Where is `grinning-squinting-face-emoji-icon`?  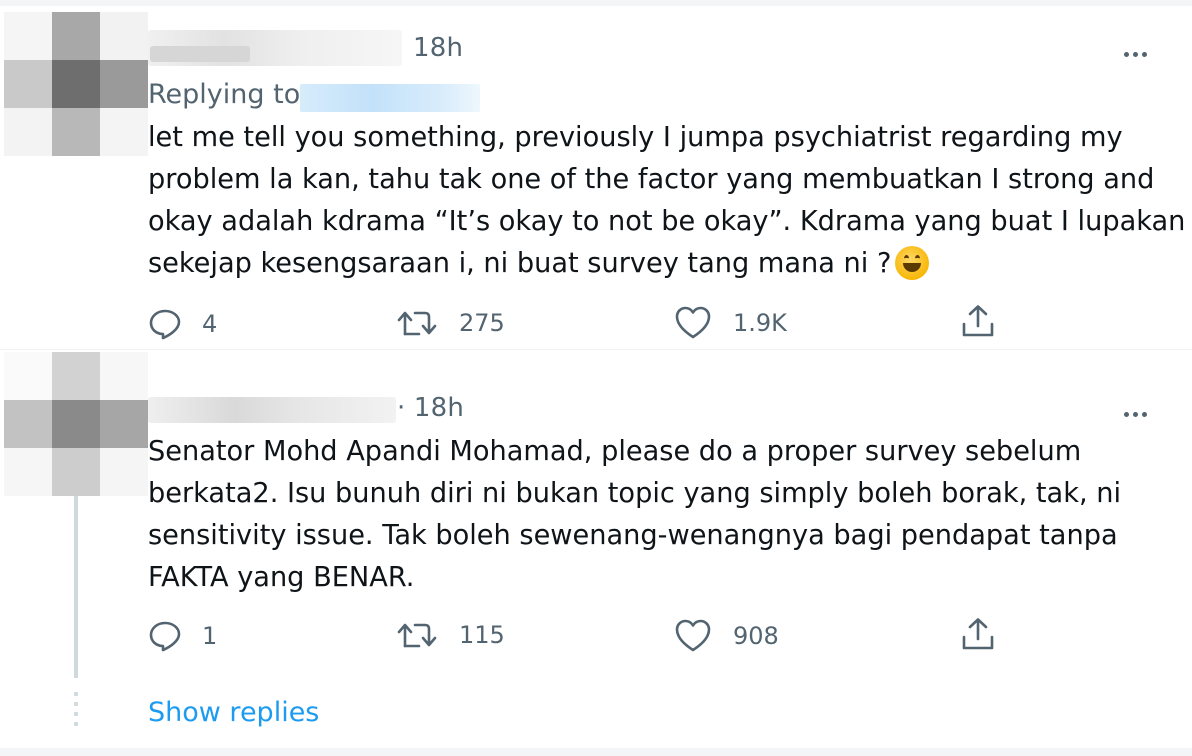
grinning-squinting-face-emoji-icon is located at coordinates (912, 263).